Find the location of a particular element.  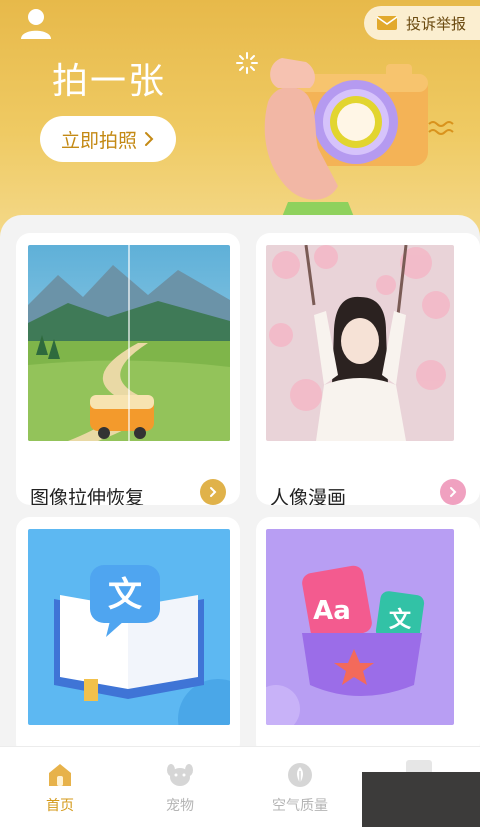

tab-air-quality: 空气质量 is located at coordinates (300, 788).